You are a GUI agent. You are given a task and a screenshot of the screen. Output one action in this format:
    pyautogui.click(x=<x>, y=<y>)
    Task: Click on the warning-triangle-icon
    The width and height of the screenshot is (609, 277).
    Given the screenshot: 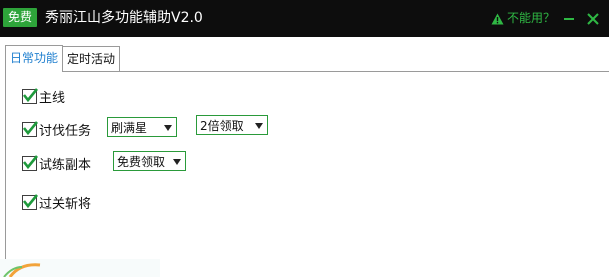 What is the action you would take?
    pyautogui.click(x=497, y=18)
    